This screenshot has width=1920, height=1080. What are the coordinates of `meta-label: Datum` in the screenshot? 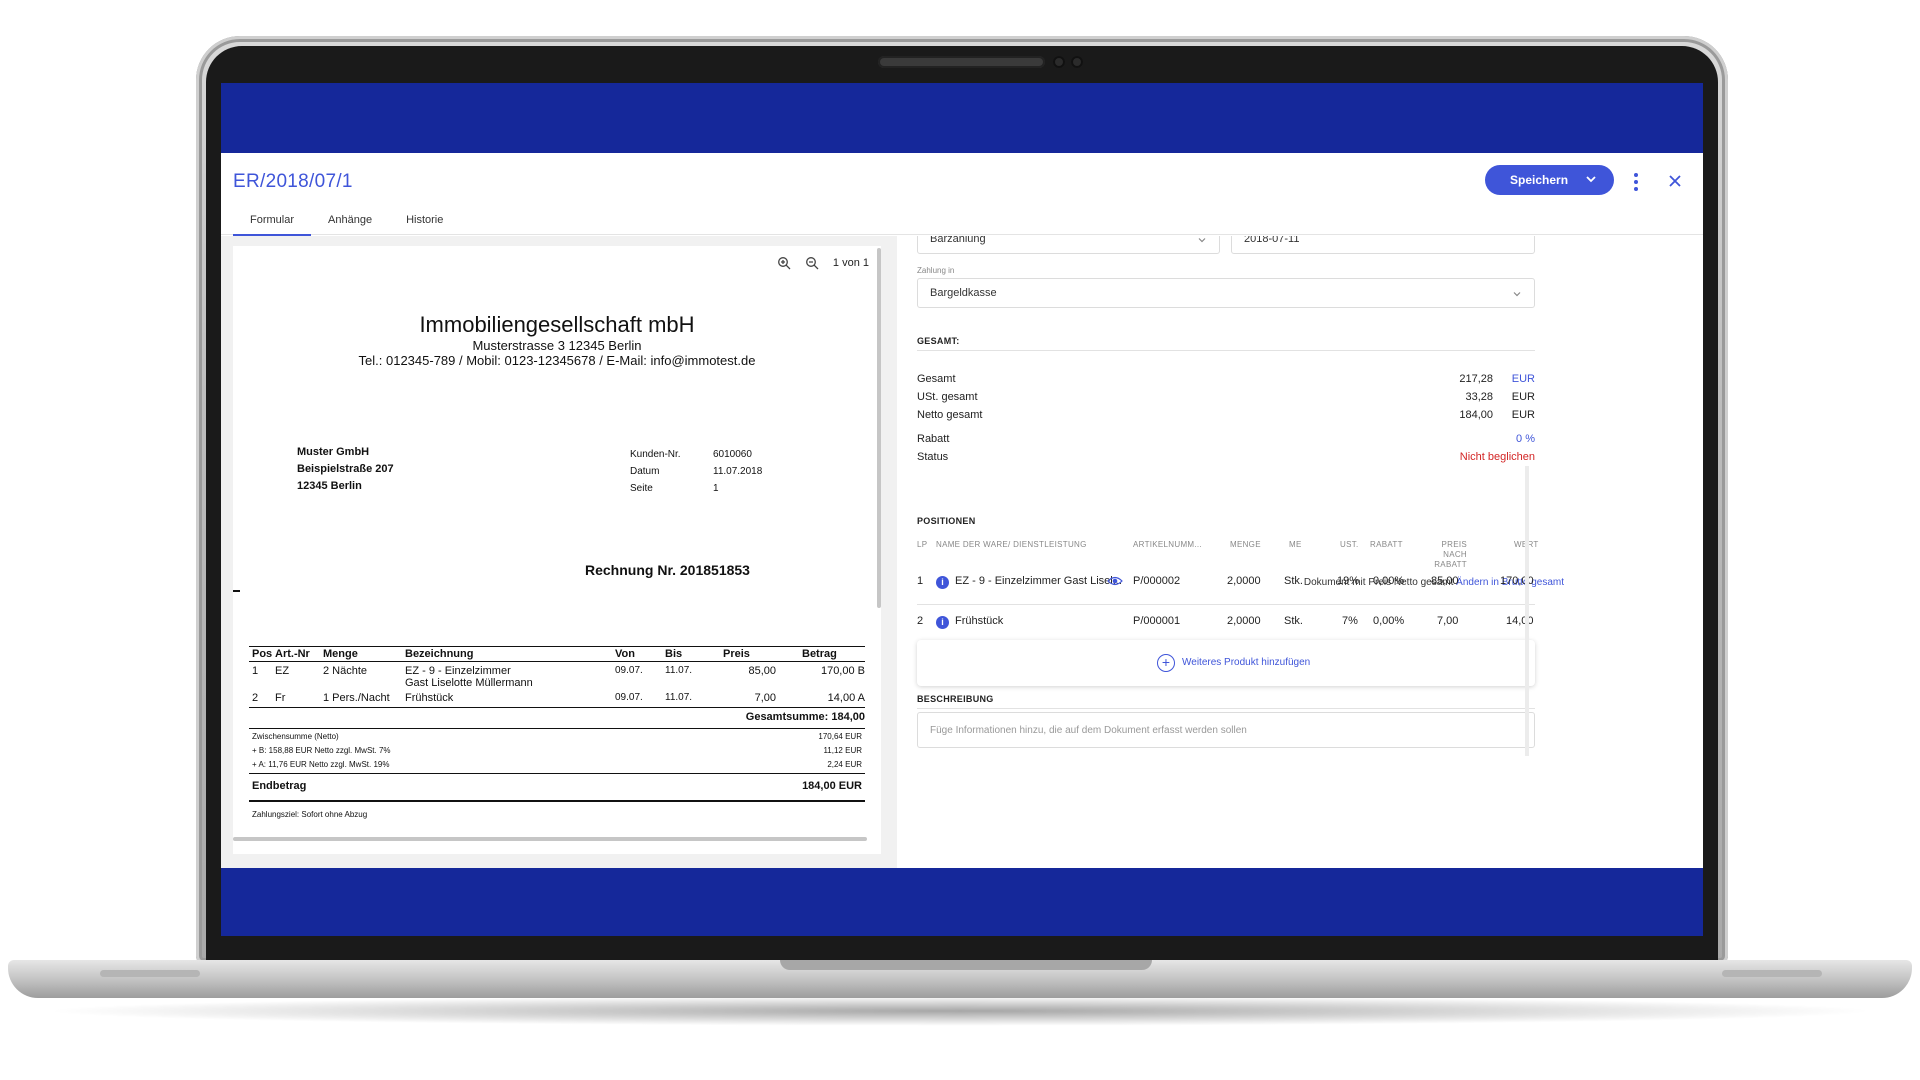 It's located at (645, 471).